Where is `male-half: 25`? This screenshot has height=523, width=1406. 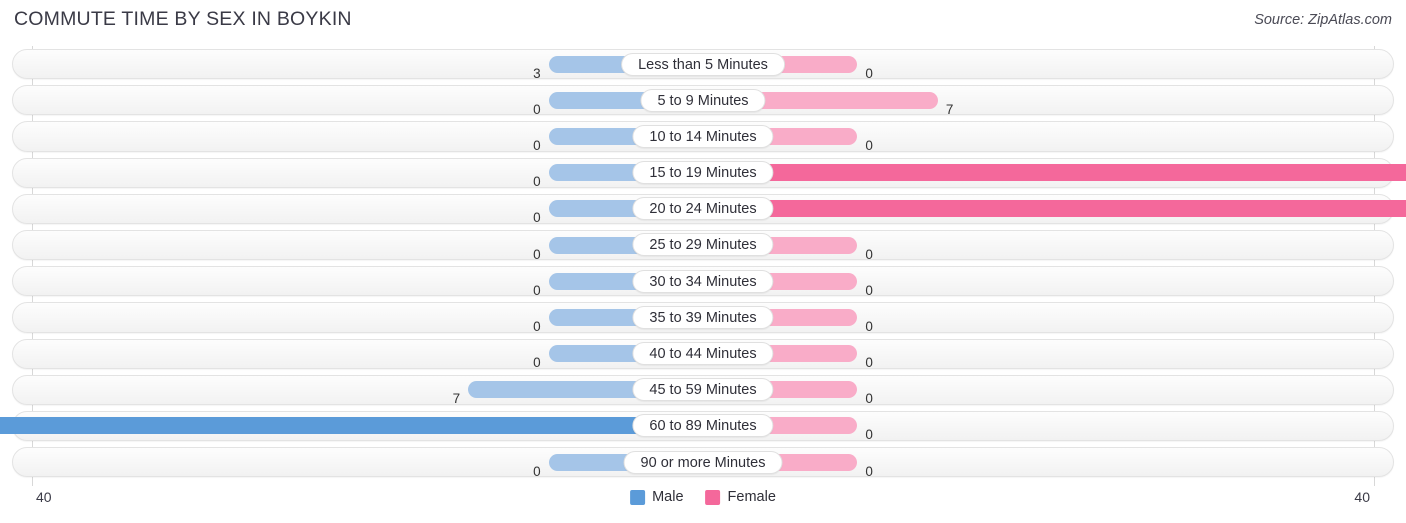
male-half: 25 is located at coordinates (351, 426).